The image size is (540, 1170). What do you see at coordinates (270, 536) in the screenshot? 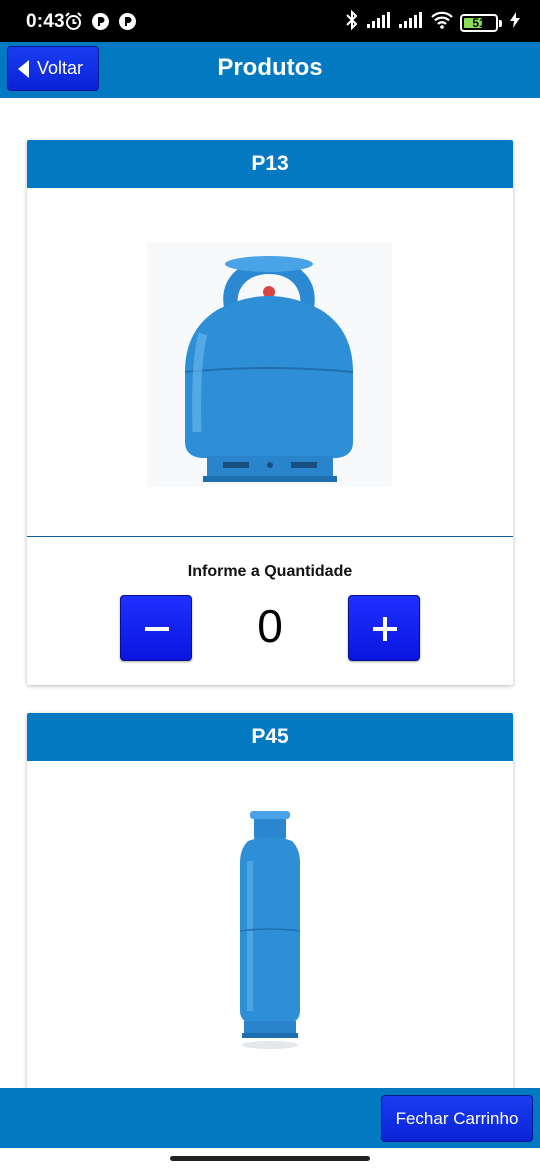
I see `card-divider` at bounding box center [270, 536].